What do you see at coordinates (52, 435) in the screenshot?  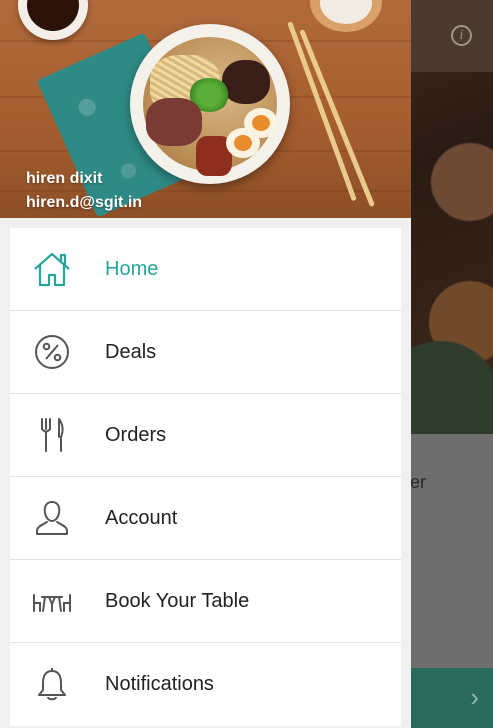 I see `fork-knife-icon` at bounding box center [52, 435].